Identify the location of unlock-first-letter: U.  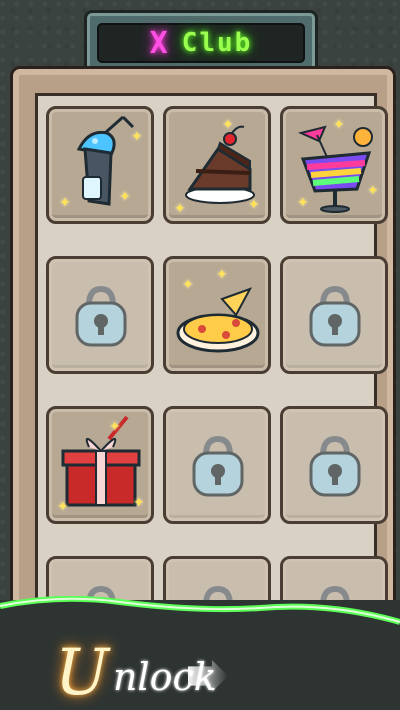
(82, 673).